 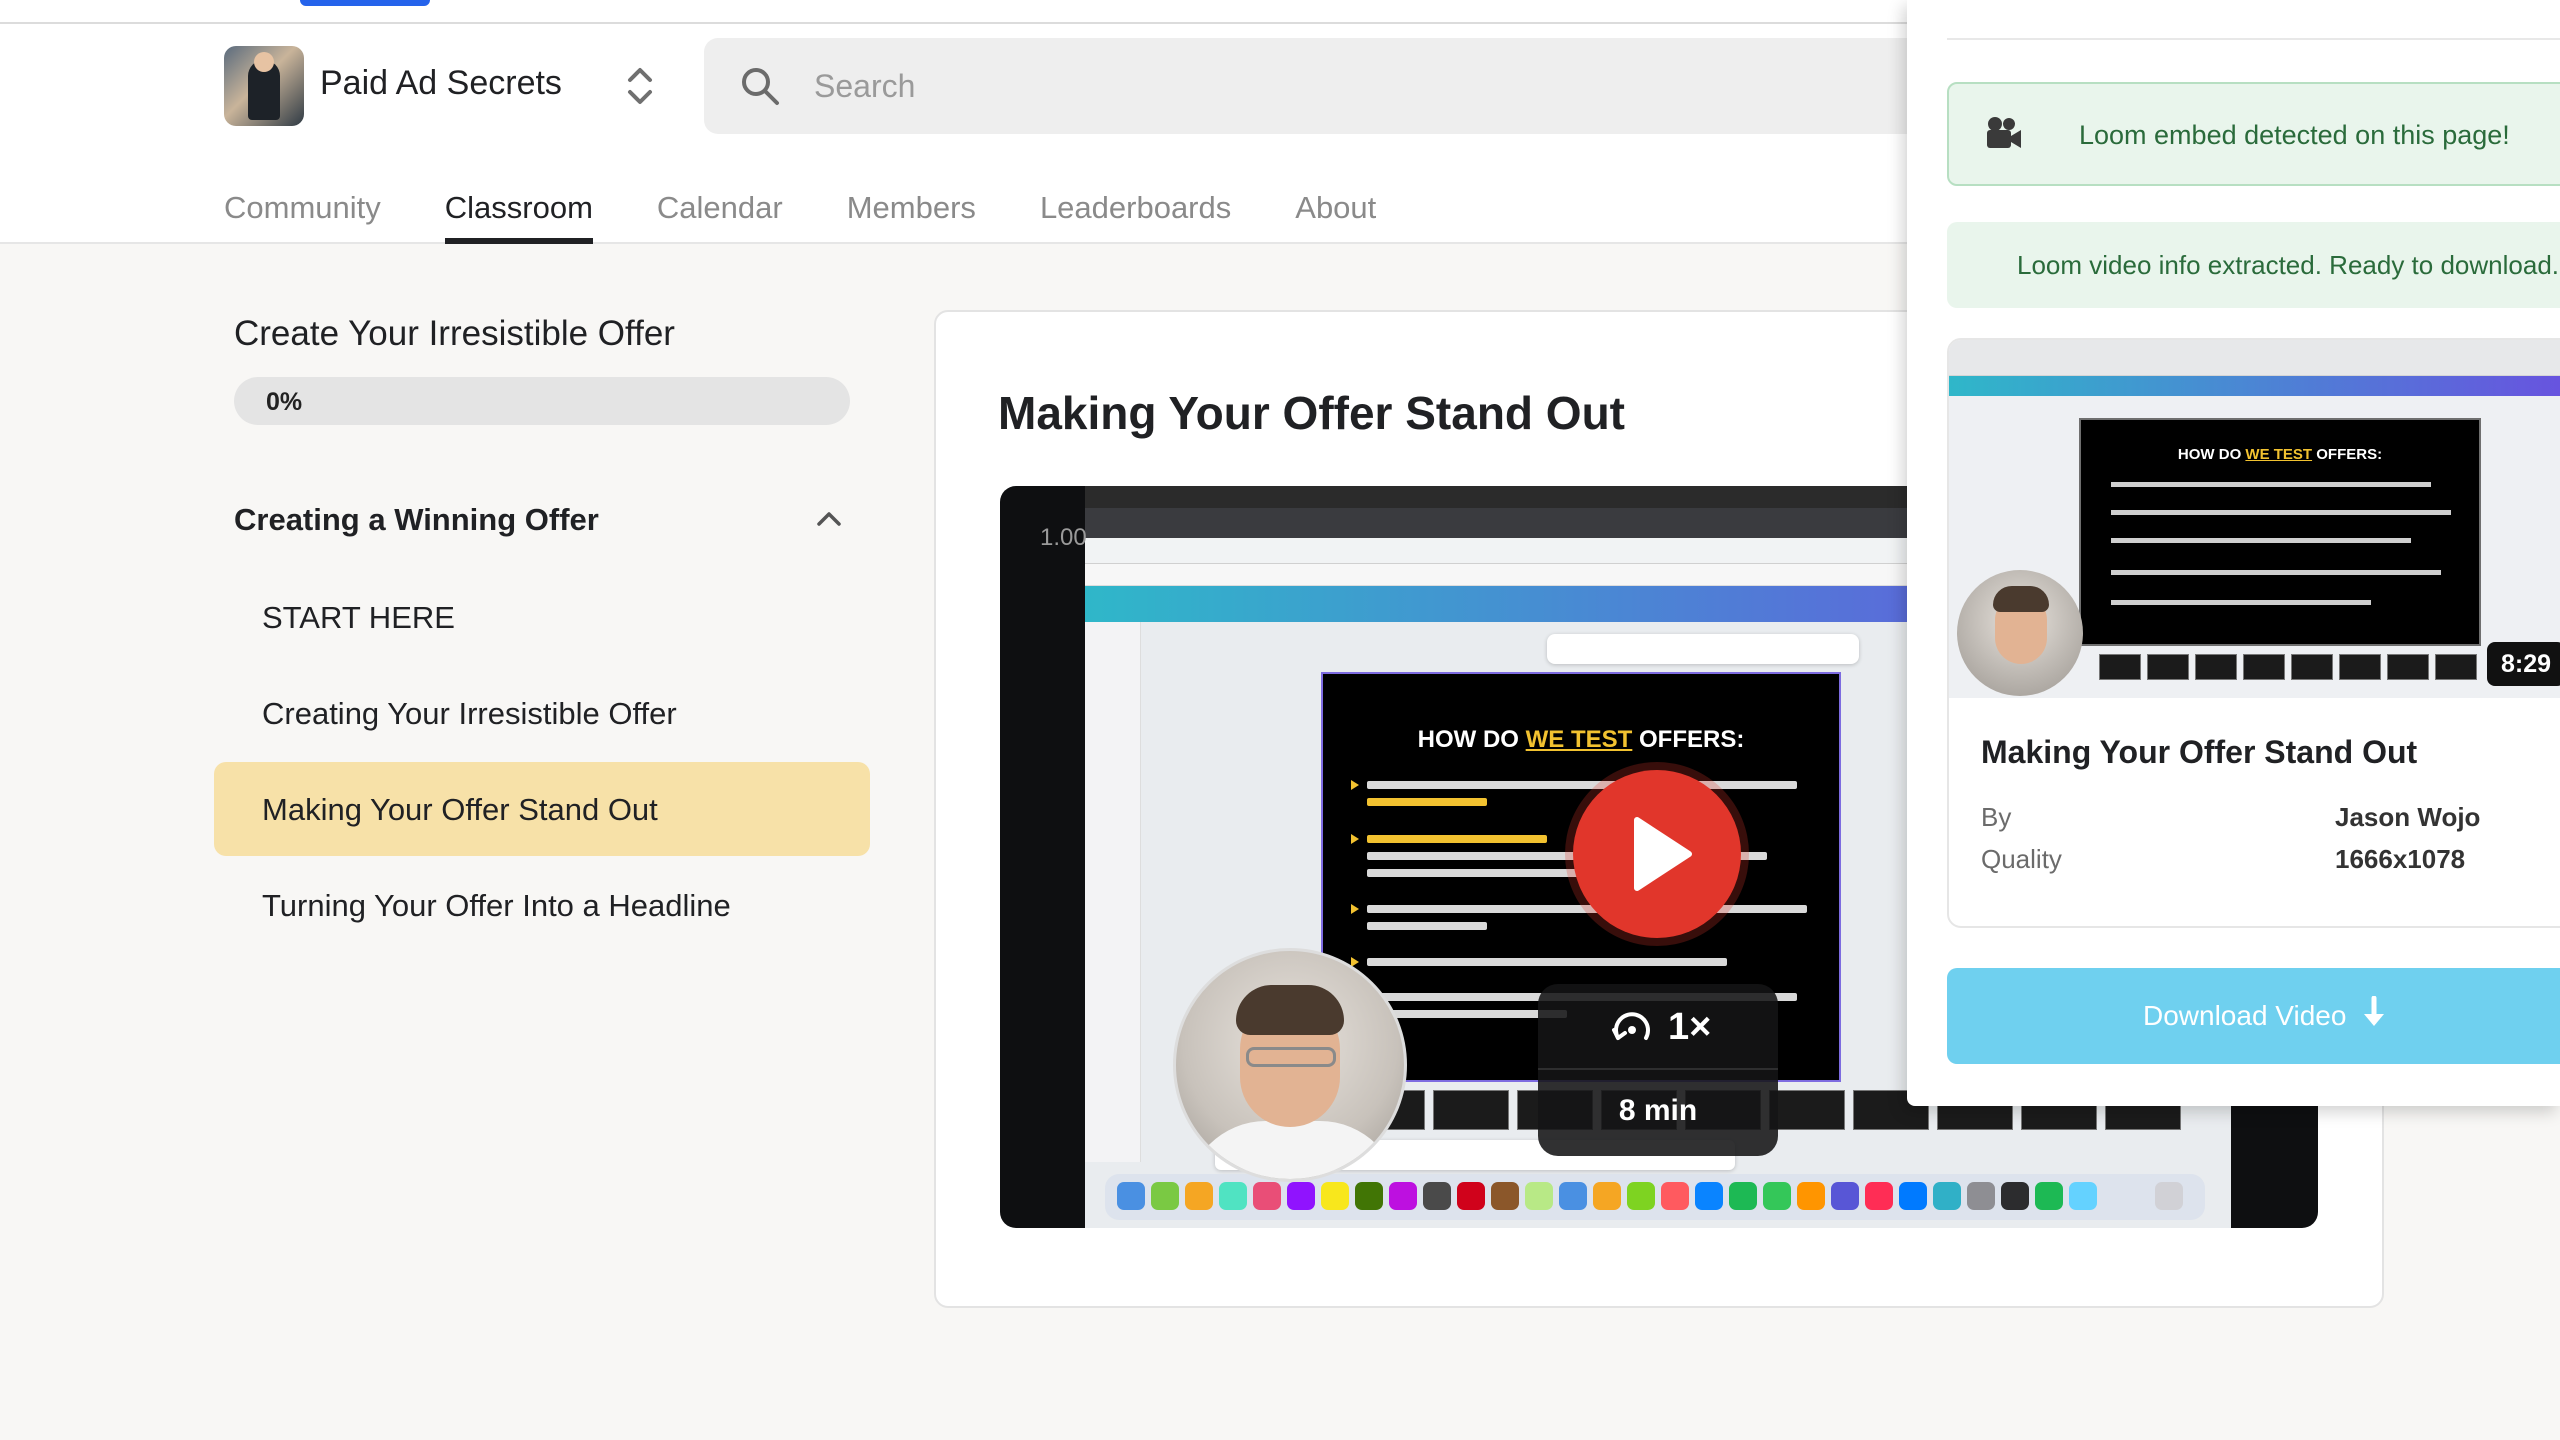 What do you see at coordinates (2523, 664) in the screenshot?
I see `video-duration-badge: 8:29` at bounding box center [2523, 664].